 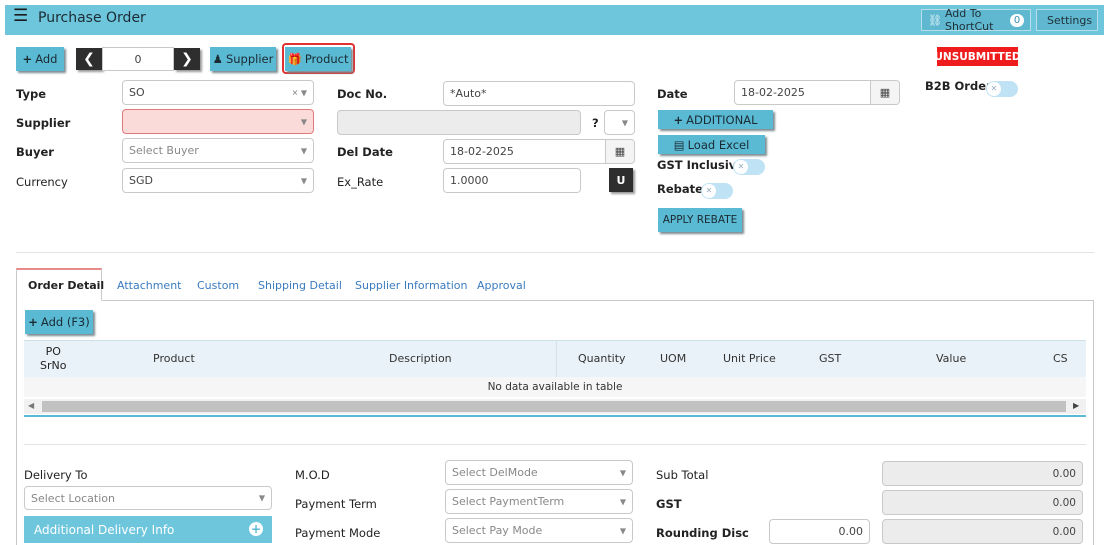 What do you see at coordinates (149, 285) in the screenshot?
I see `tab-attachment: Attachment` at bounding box center [149, 285].